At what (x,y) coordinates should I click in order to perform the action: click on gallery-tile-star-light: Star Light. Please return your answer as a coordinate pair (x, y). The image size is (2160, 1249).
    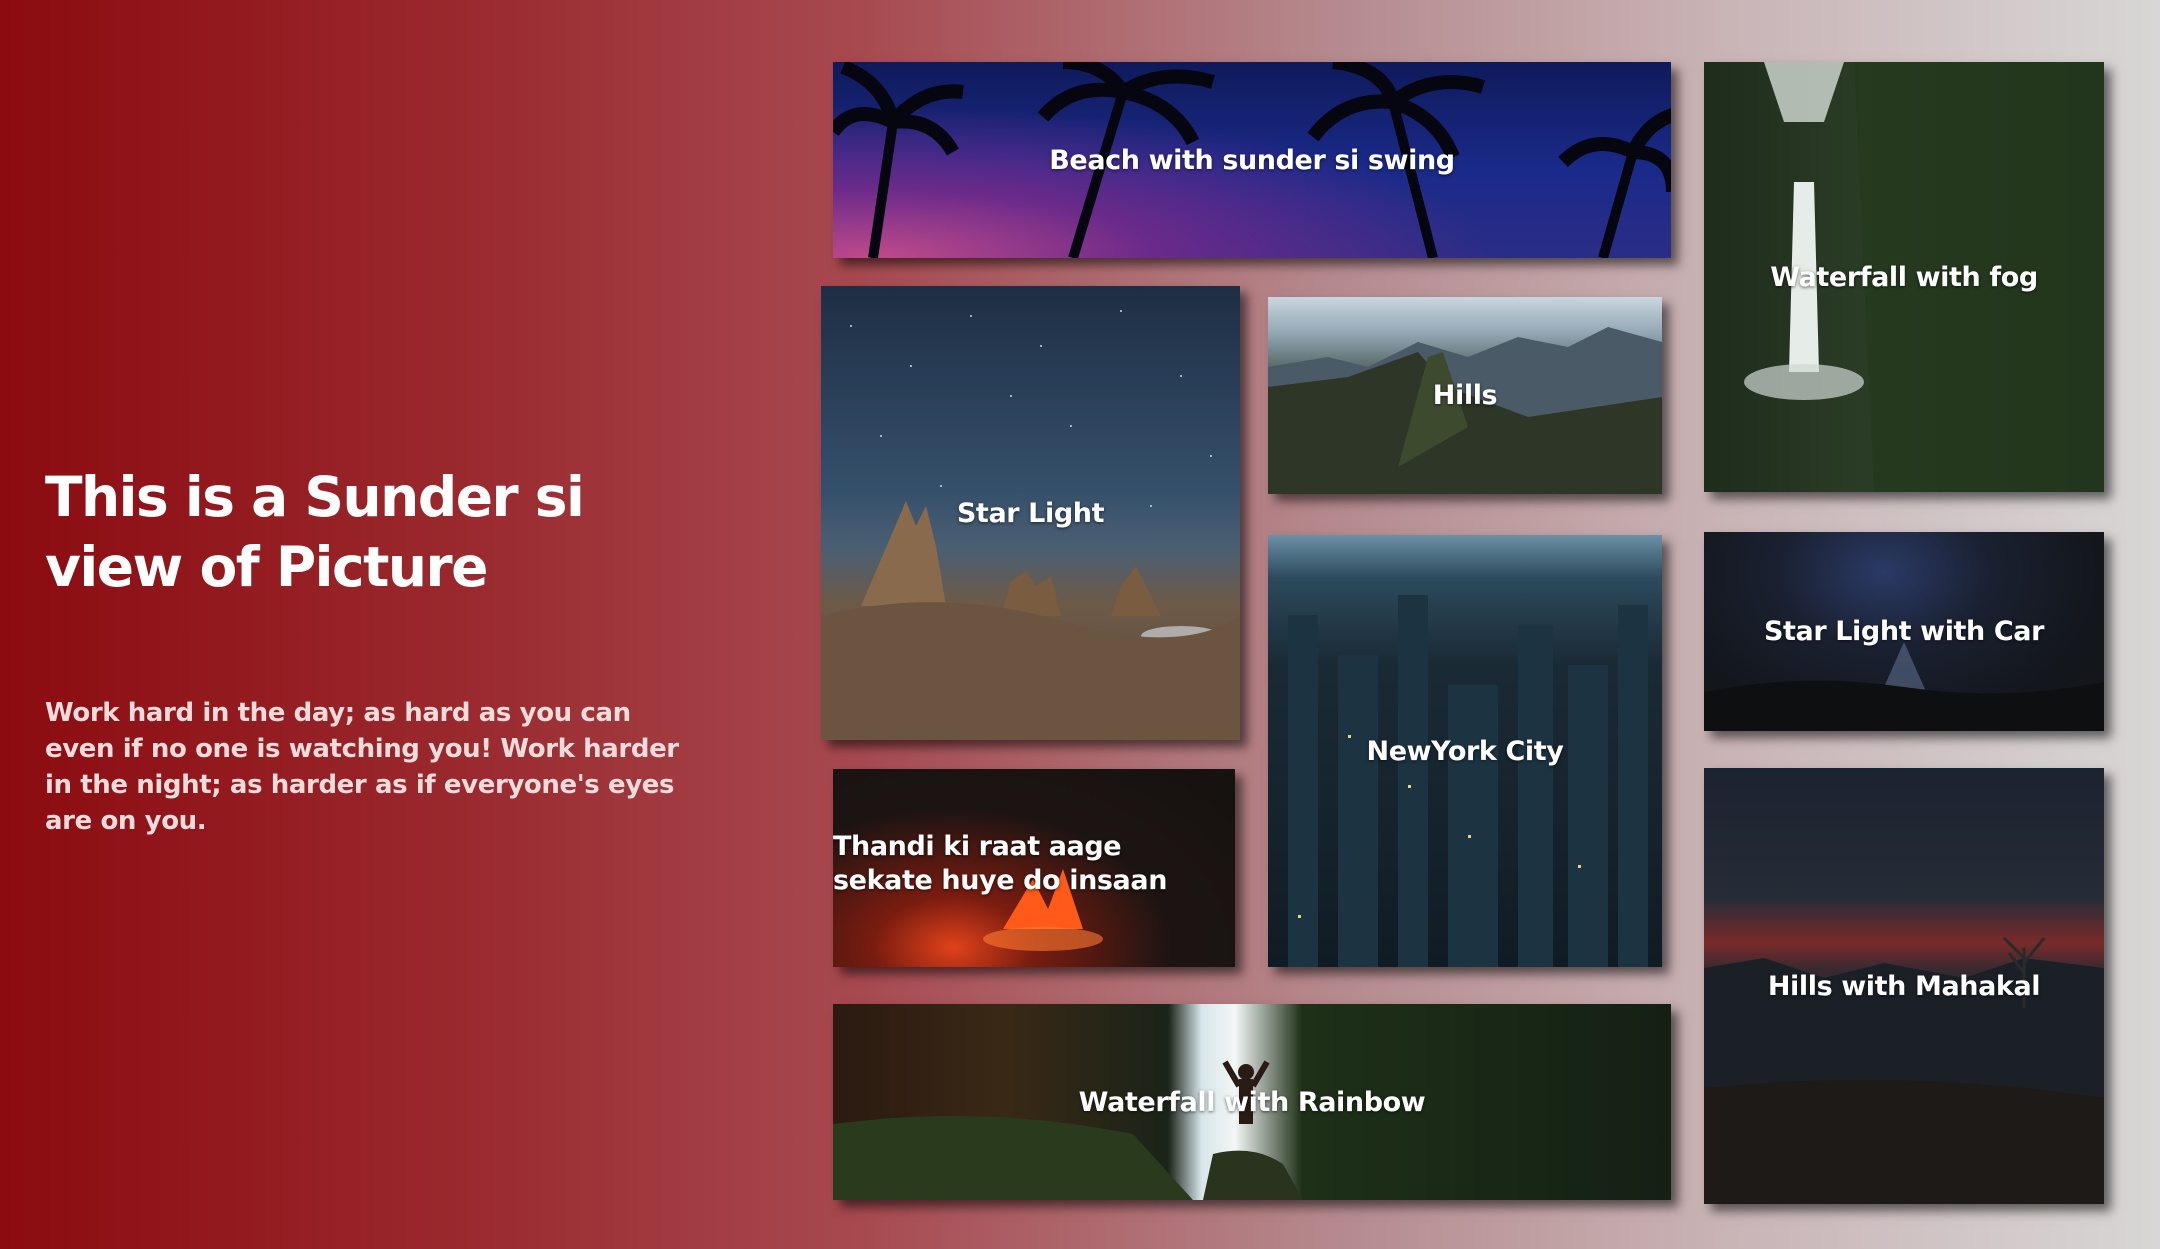
    Looking at the image, I should click on (1030, 513).